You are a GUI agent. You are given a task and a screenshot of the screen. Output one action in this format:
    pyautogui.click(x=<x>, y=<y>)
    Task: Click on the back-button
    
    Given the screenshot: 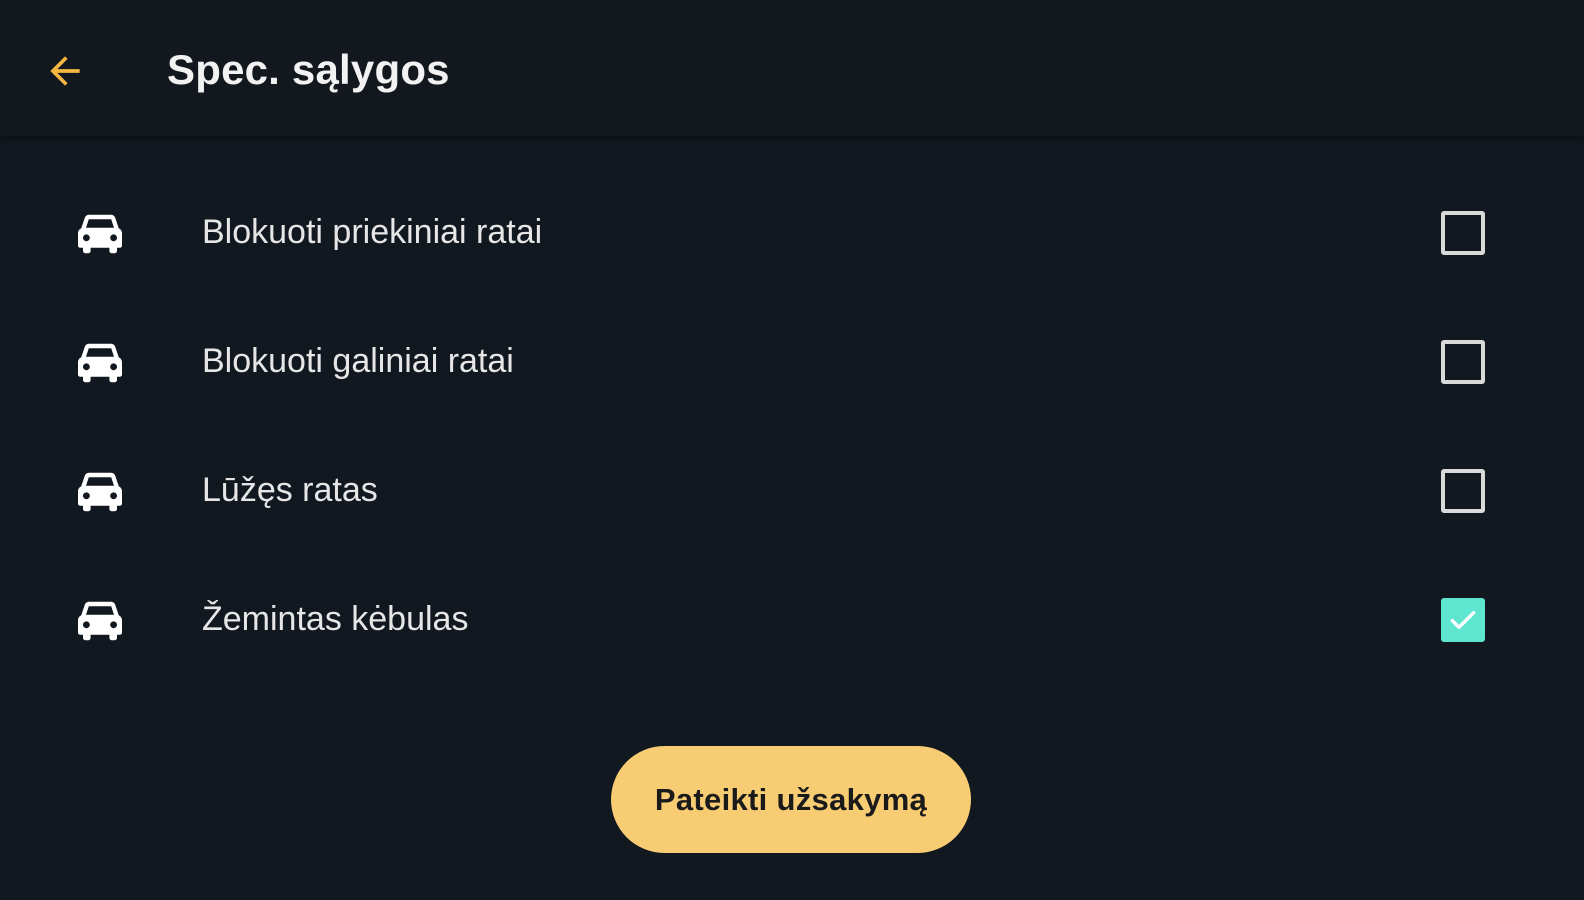 What is the action you would take?
    pyautogui.click(x=65, y=71)
    